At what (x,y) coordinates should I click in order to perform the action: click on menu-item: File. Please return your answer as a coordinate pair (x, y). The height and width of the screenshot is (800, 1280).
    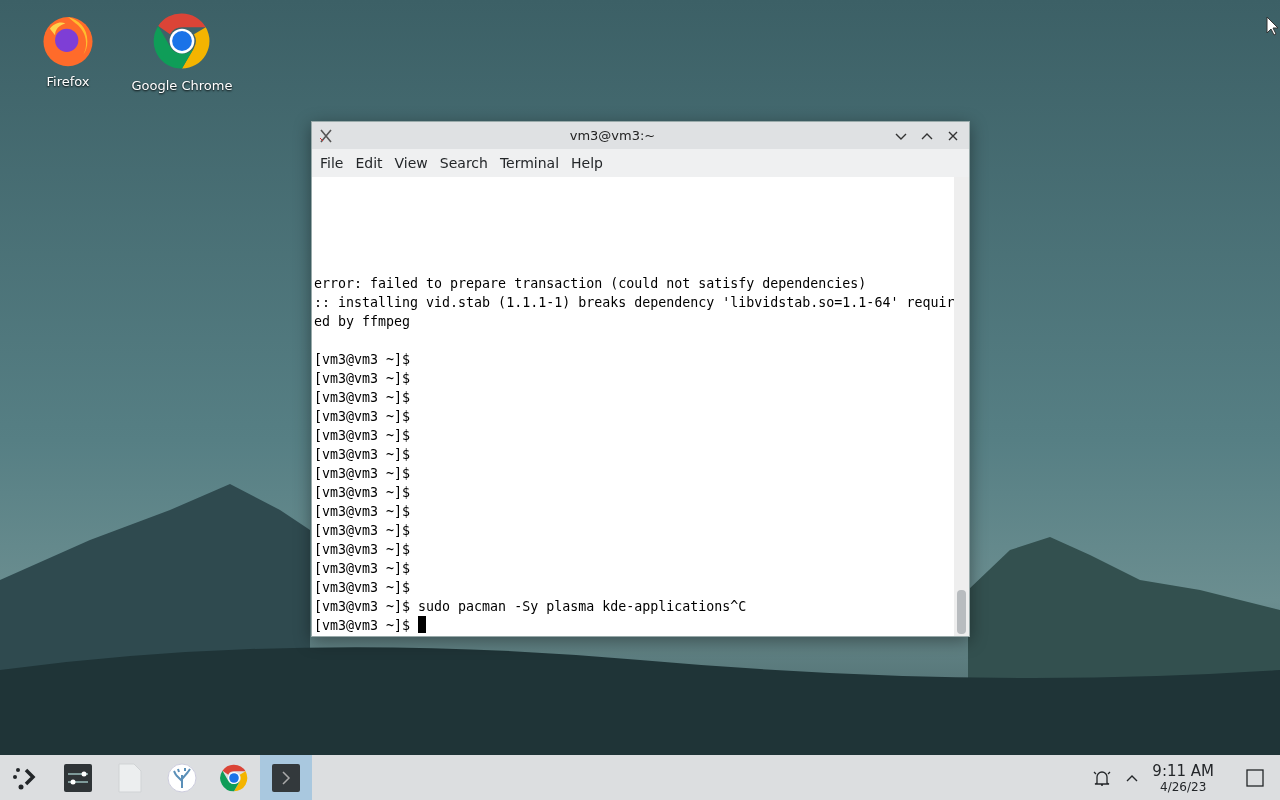
    Looking at the image, I should click on (332, 163).